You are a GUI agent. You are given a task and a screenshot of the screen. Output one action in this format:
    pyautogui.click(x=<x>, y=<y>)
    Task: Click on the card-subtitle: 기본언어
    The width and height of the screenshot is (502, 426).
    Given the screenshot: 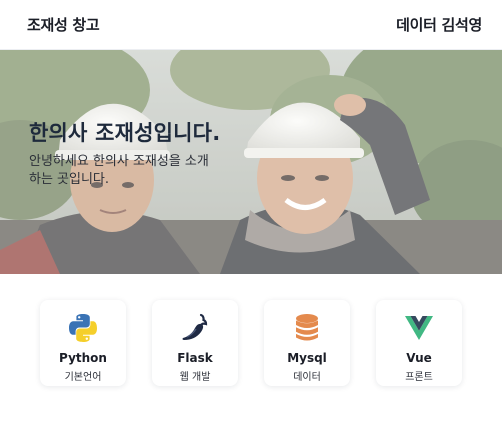 What is the action you would take?
    pyautogui.click(x=83, y=377)
    